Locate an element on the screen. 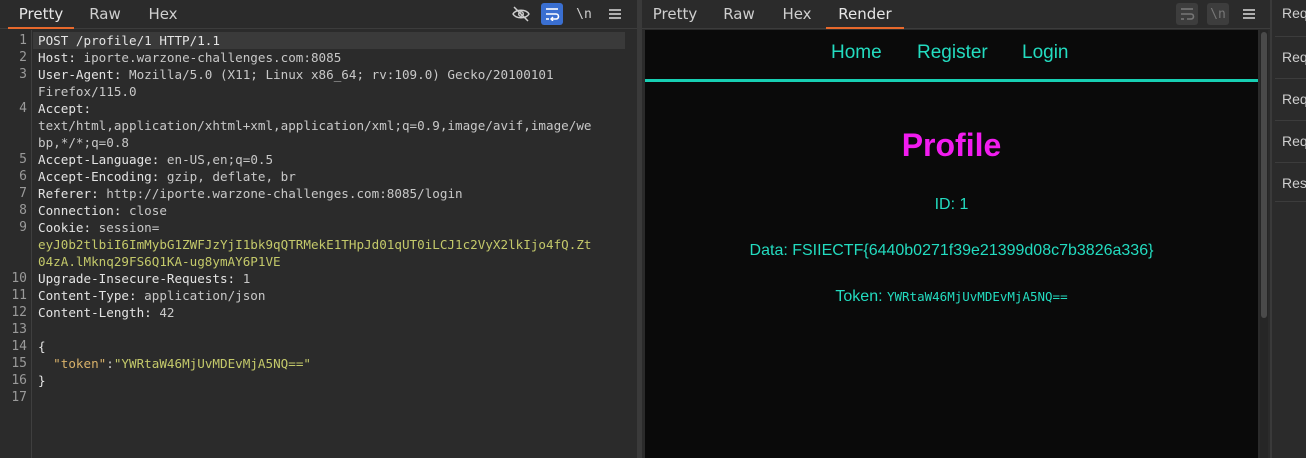 This screenshot has width=1306, height=458. header-name: Cookie: is located at coordinates (65, 227).